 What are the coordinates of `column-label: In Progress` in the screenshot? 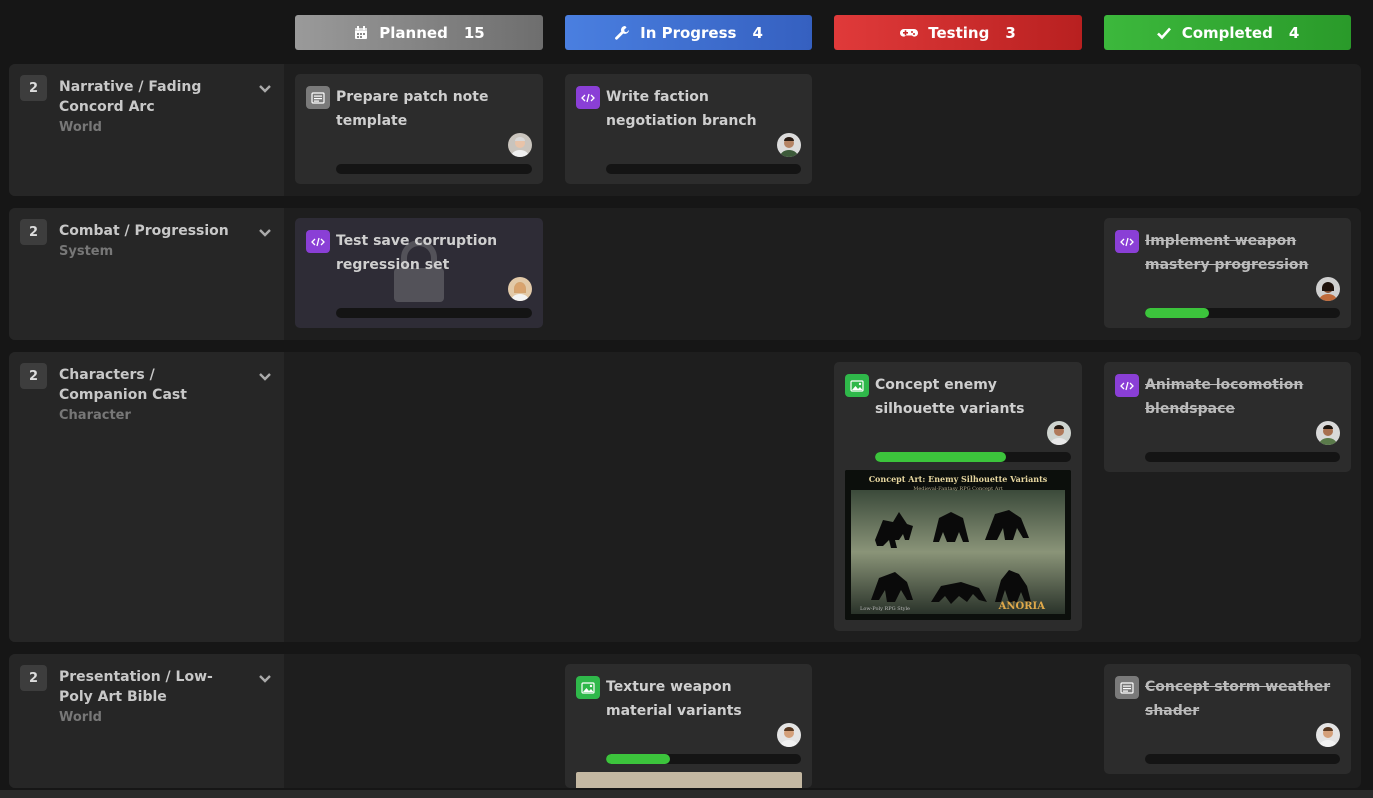 It's located at (688, 32).